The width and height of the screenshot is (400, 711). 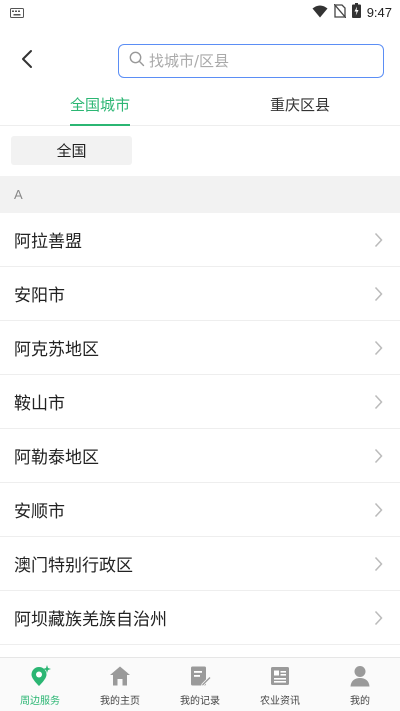 What do you see at coordinates (200, 402) in the screenshot?
I see `list-item: 鞍山市` at bounding box center [200, 402].